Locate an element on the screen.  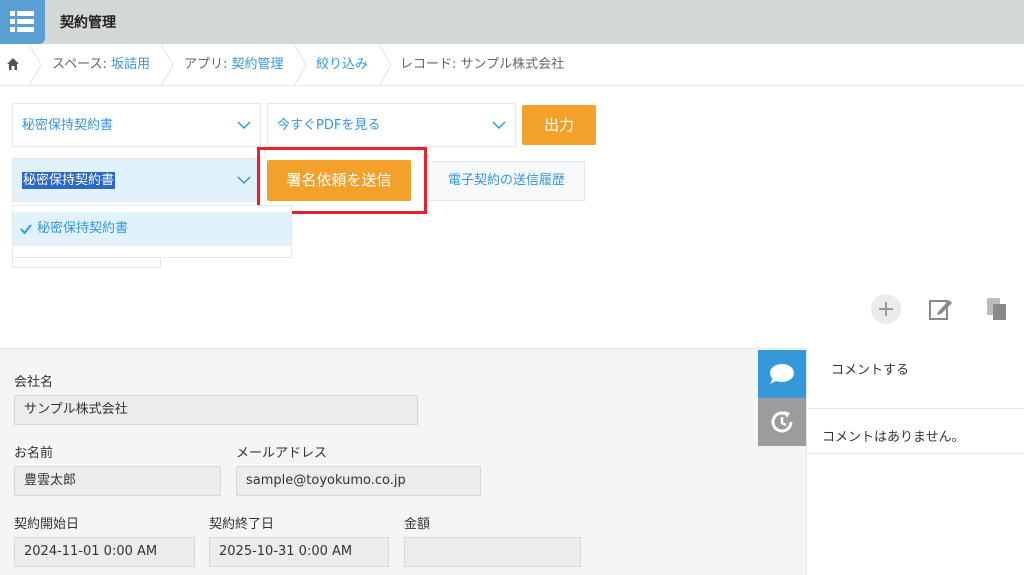
app-icon is located at coordinates (22, 22).